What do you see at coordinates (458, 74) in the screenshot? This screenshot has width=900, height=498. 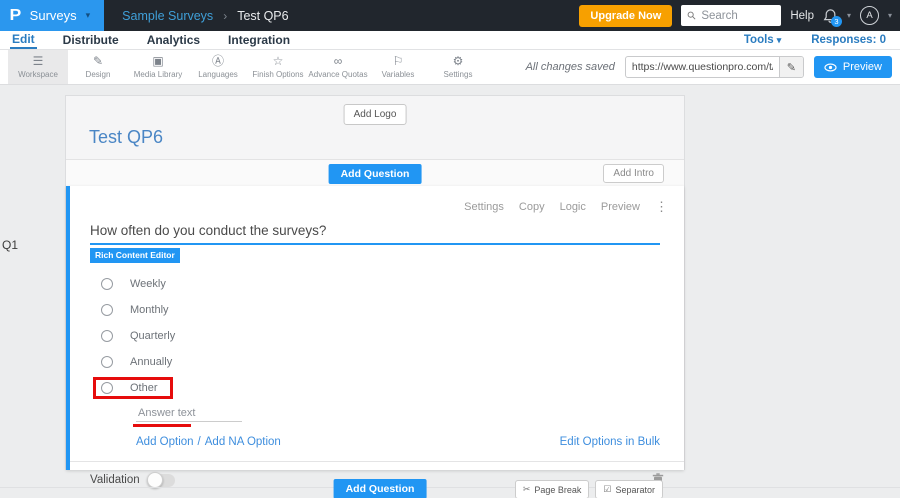 I see `toolbar-item-label: Settings` at bounding box center [458, 74].